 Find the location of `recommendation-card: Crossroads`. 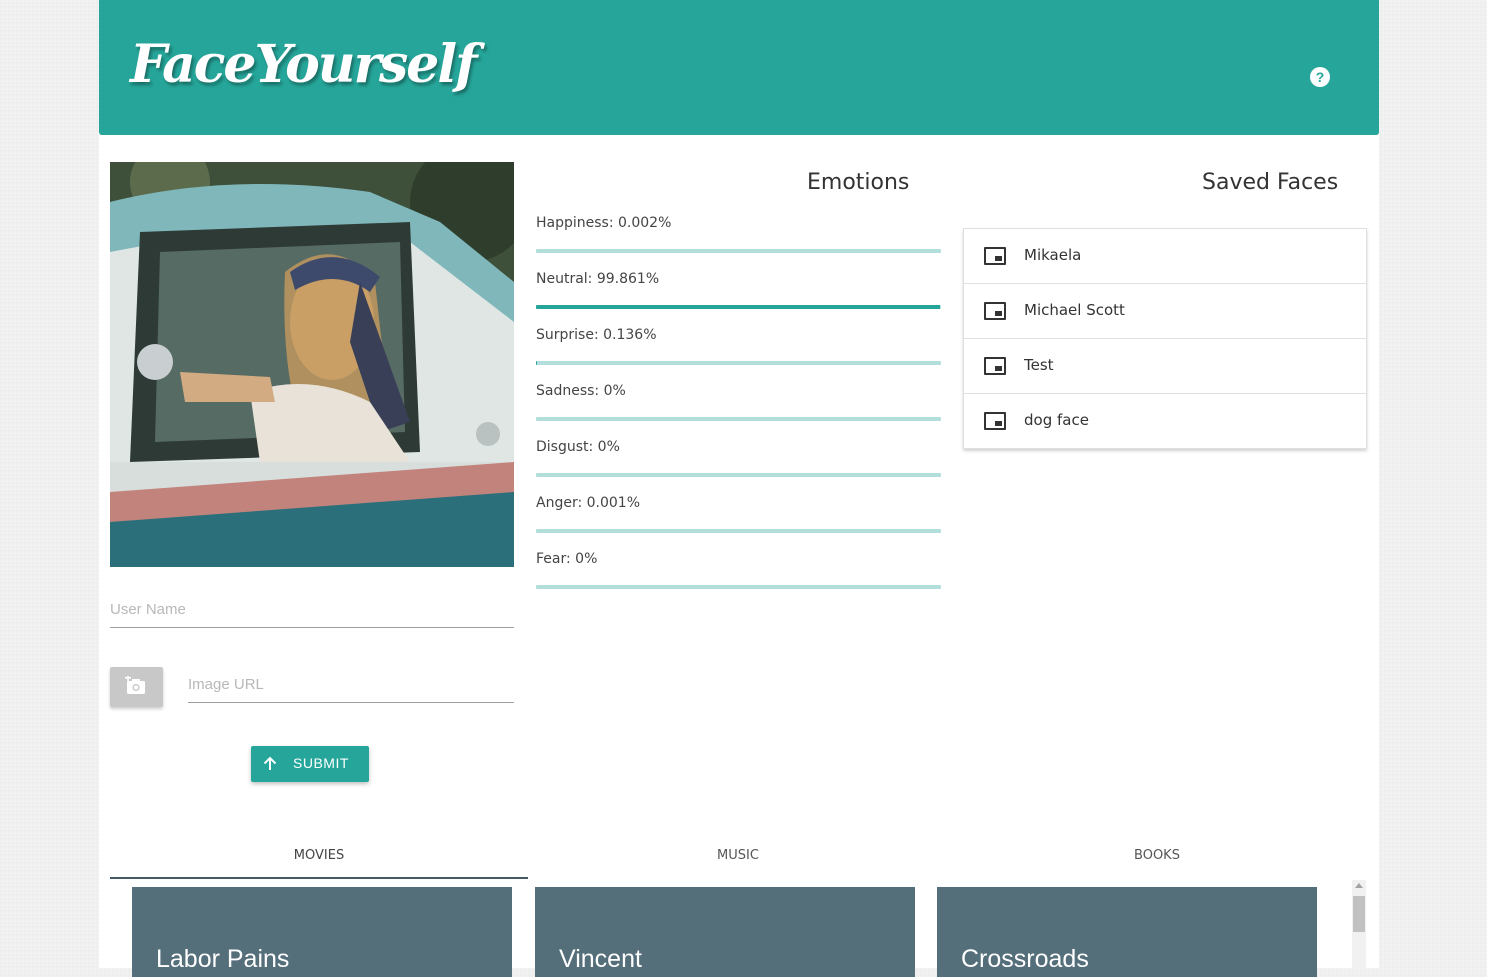

recommendation-card: Crossroads is located at coordinates (1127, 932).